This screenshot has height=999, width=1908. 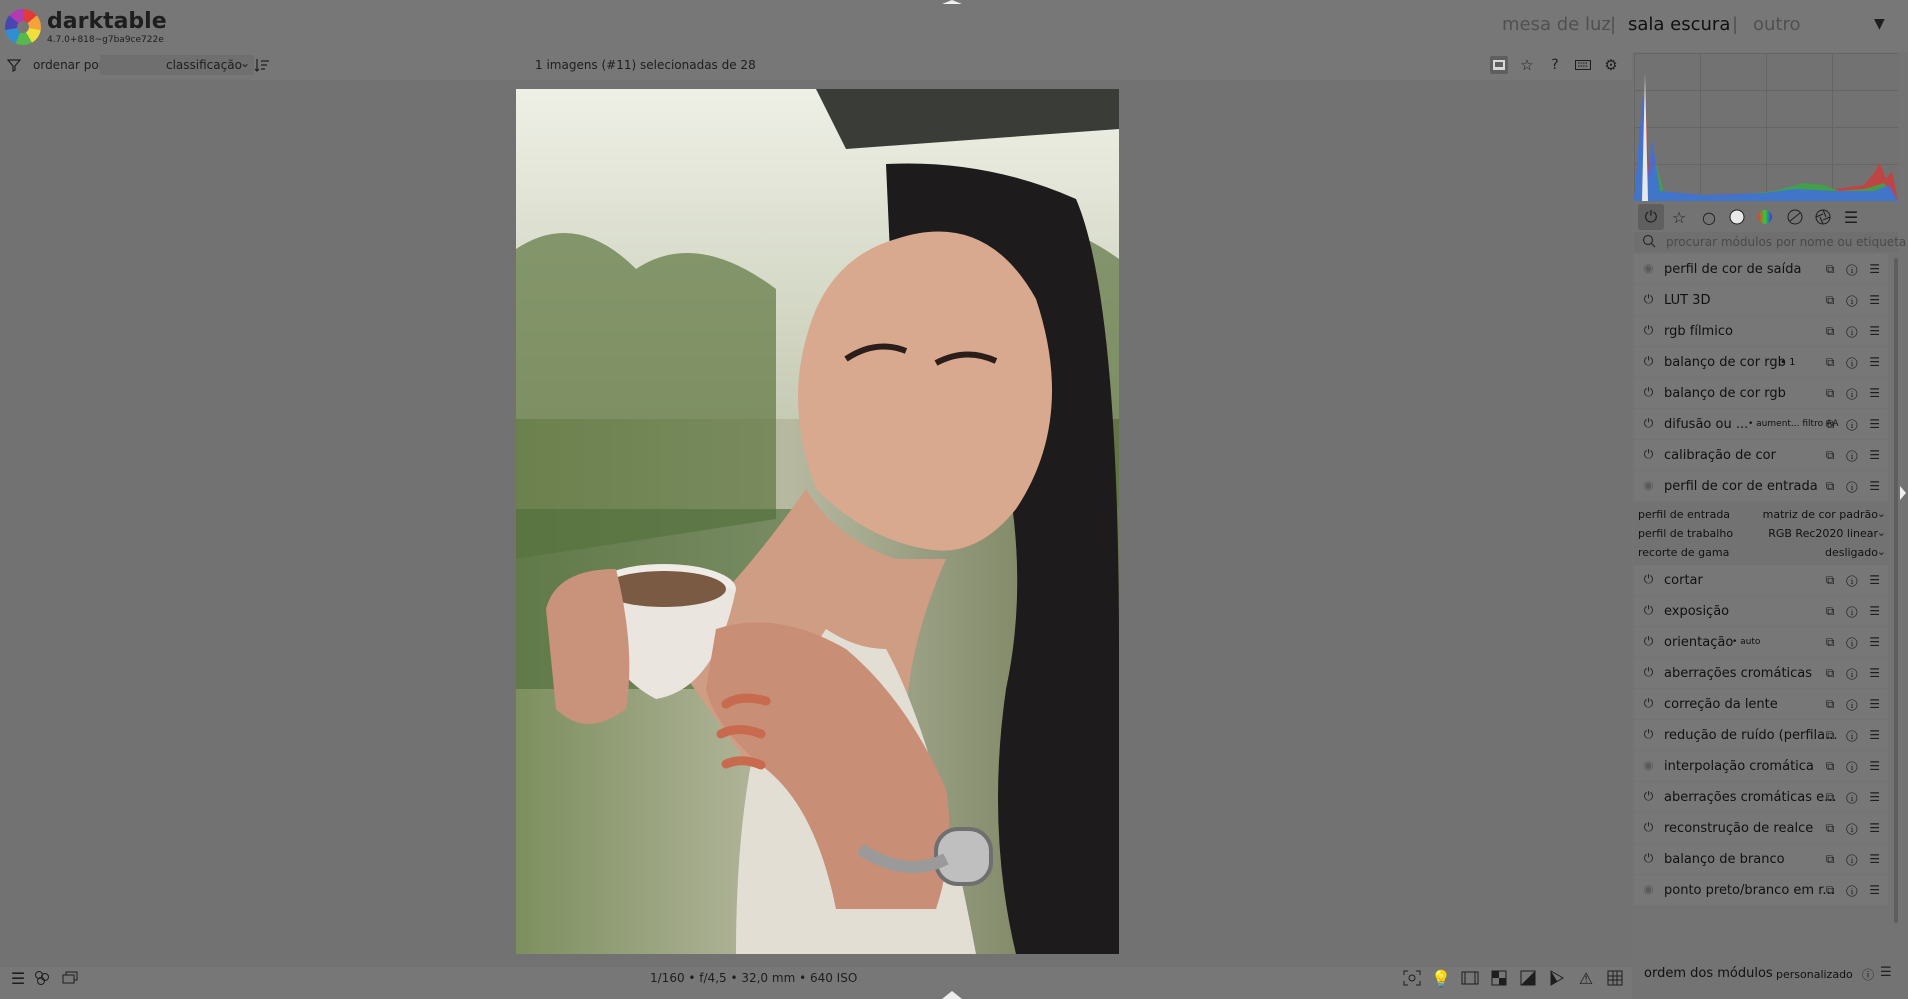 What do you see at coordinates (1761, 673) in the screenshot?
I see `module-chromatic-aberrations: ⏻ aberrações cromáticas ⧉ ⓘ ☰` at bounding box center [1761, 673].